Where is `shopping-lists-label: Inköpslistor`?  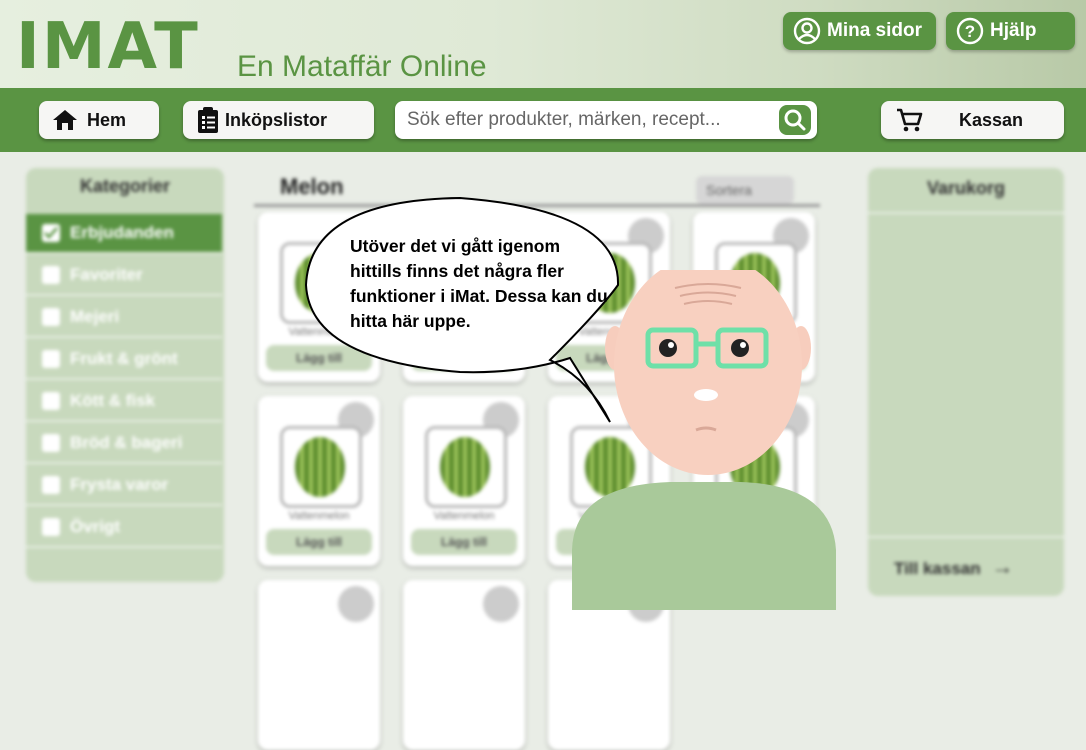
shopping-lists-label: Inköpslistor is located at coordinates (276, 119).